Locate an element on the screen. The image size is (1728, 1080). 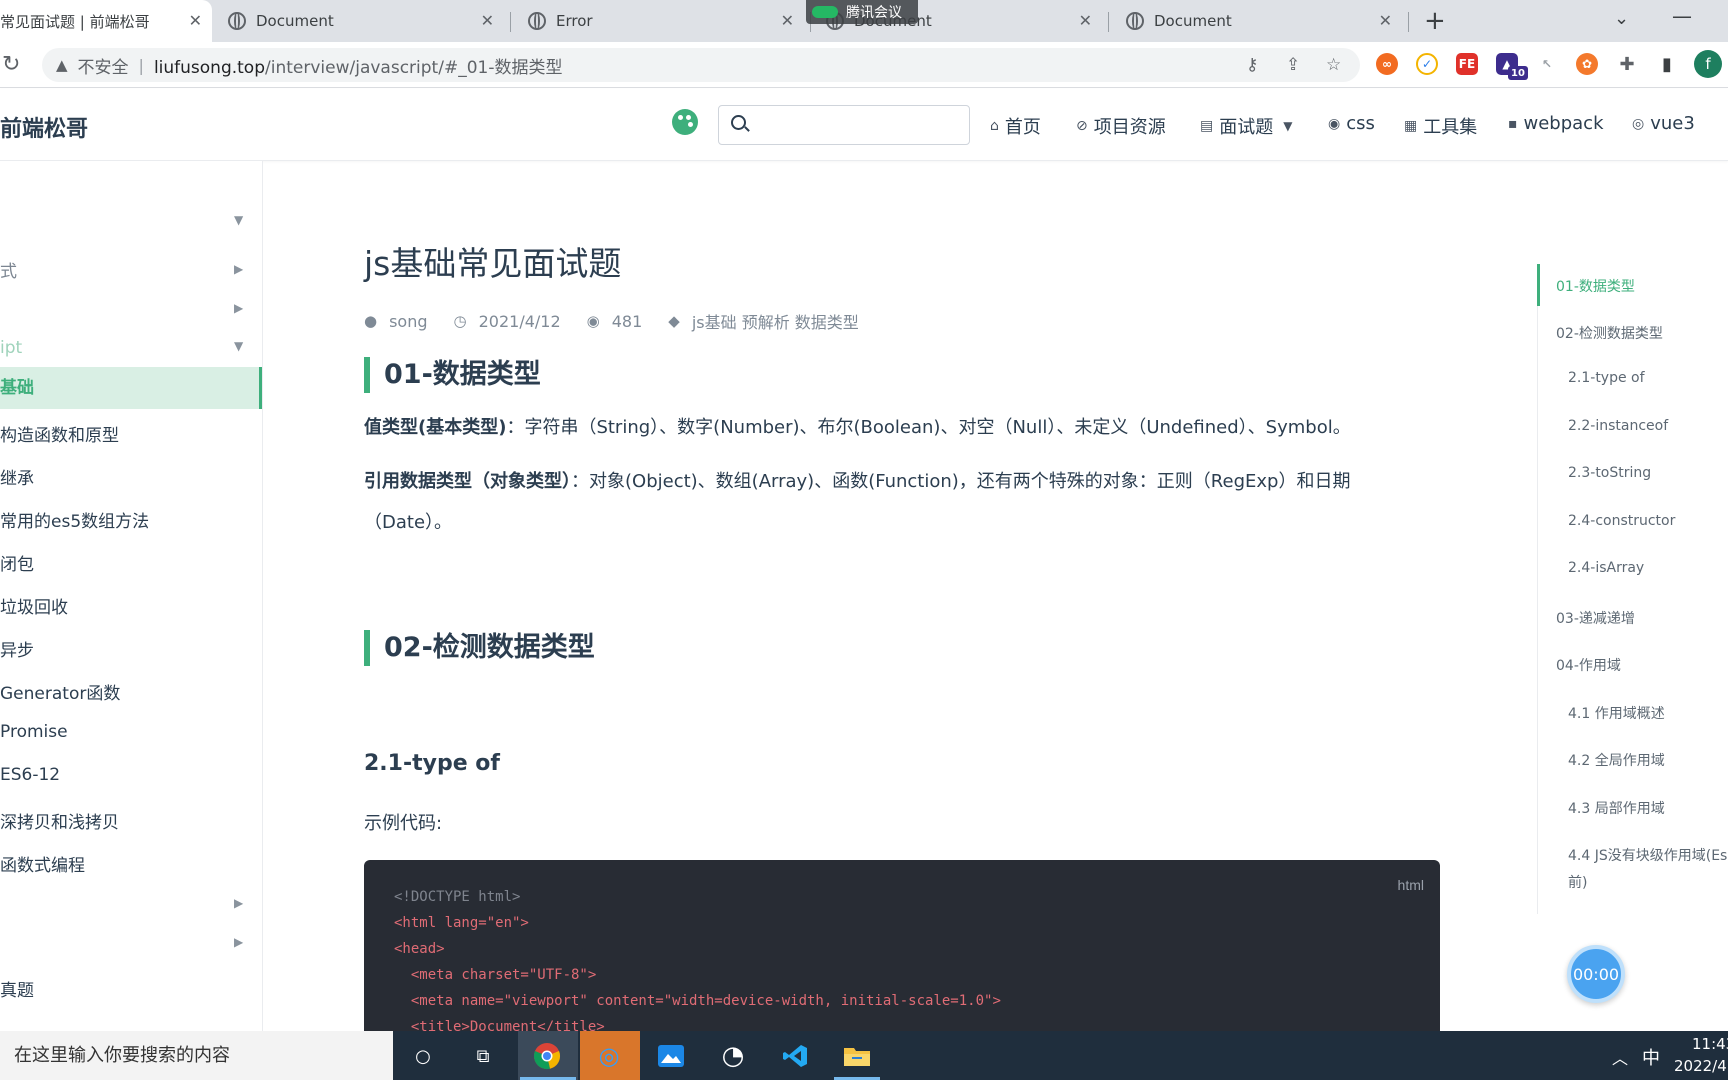
toc-item: 03-递减递增 is located at coordinates (1595, 618).